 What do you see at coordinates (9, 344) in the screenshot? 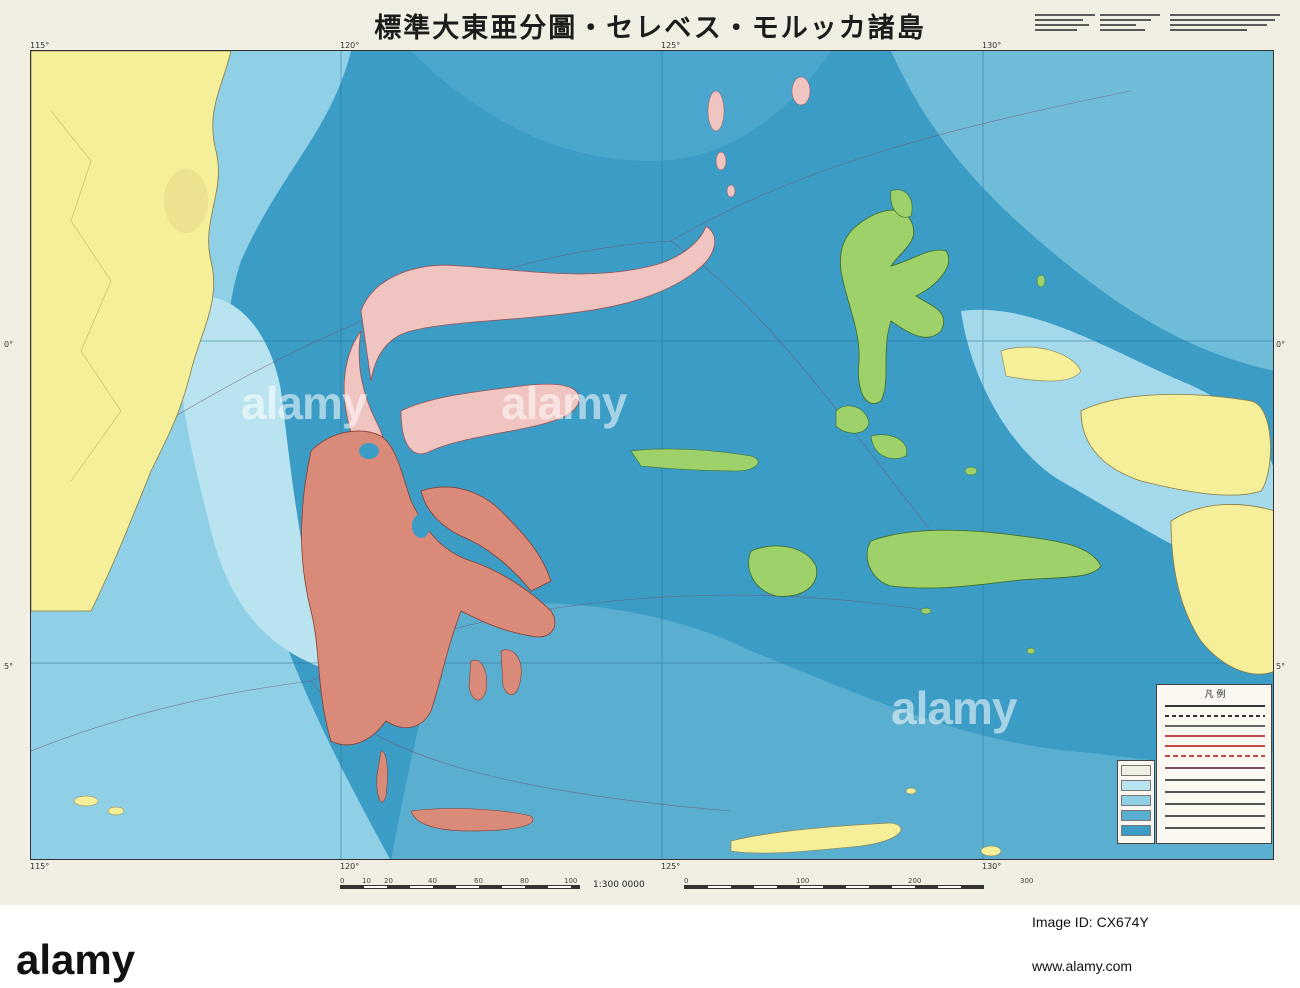
I see `lat-tick-0-left: 0°` at bounding box center [9, 344].